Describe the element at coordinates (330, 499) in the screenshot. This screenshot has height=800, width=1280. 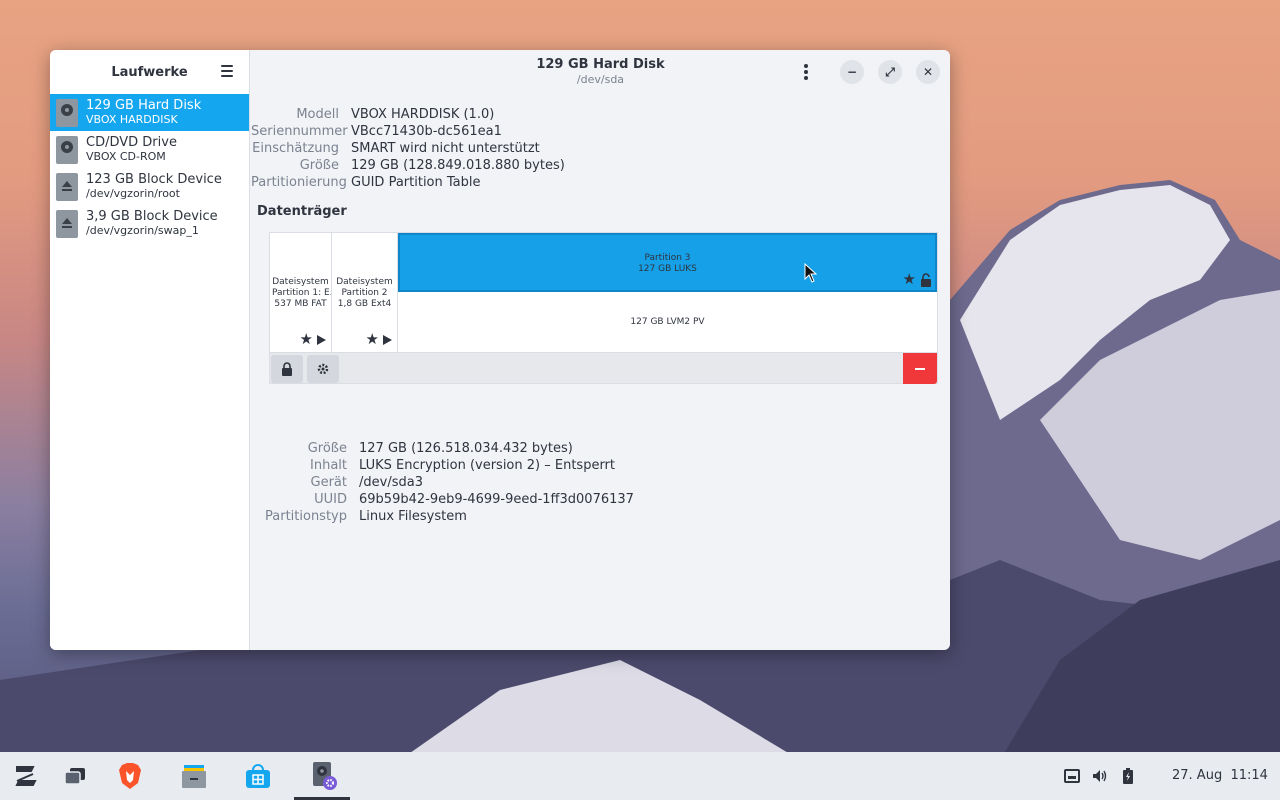
I see `property-label: UUID` at that location.